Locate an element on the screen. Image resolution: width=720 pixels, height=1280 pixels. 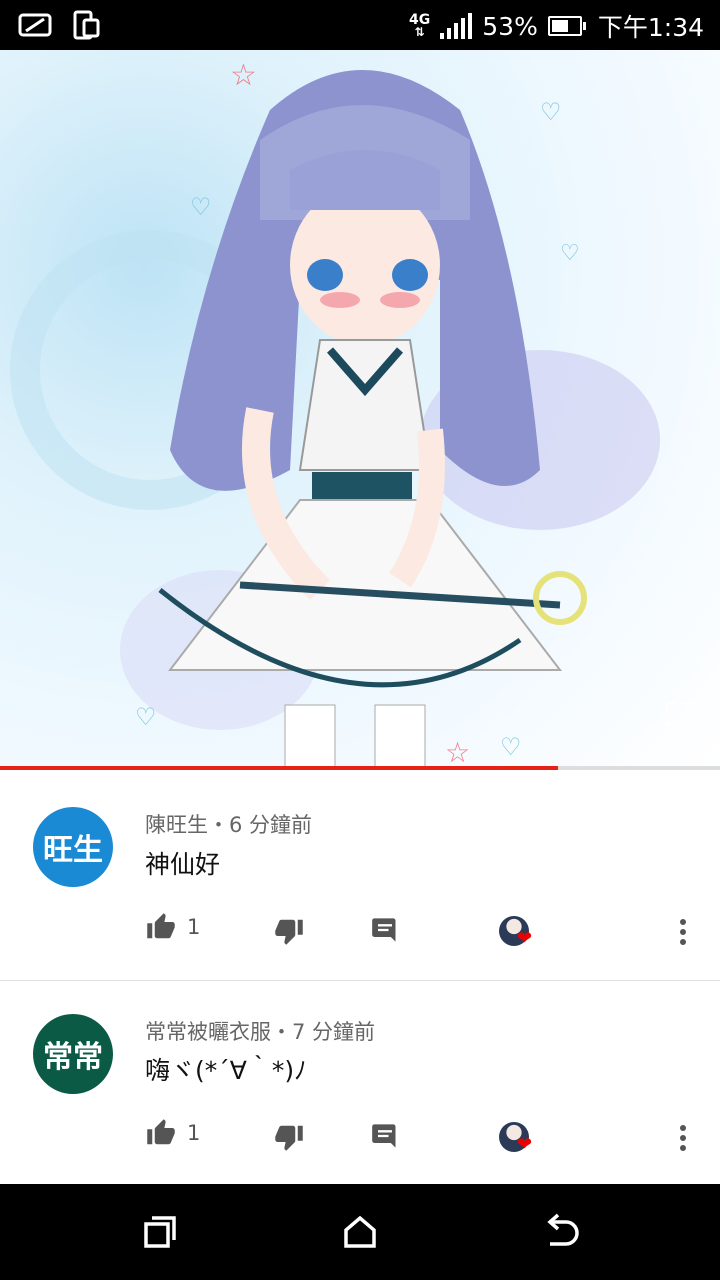
video-progress-bar is located at coordinates (360, 768).